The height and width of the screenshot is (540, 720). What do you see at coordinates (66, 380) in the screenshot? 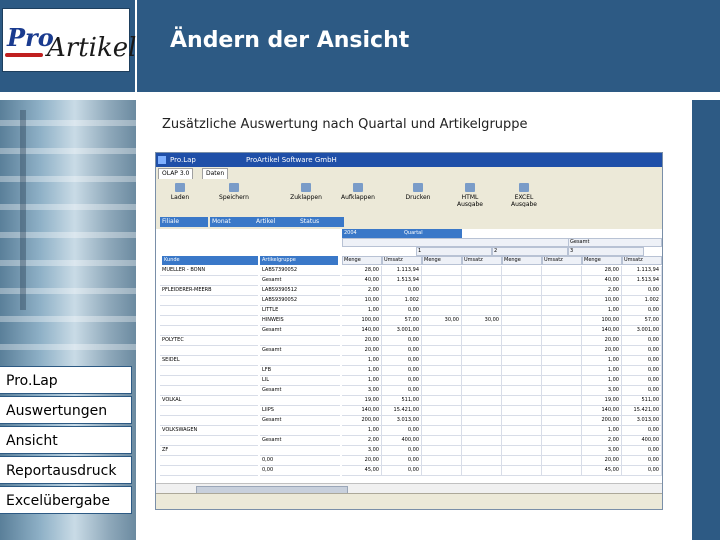
I see `nav-item-prolap: Pro.Lap` at bounding box center [66, 380].